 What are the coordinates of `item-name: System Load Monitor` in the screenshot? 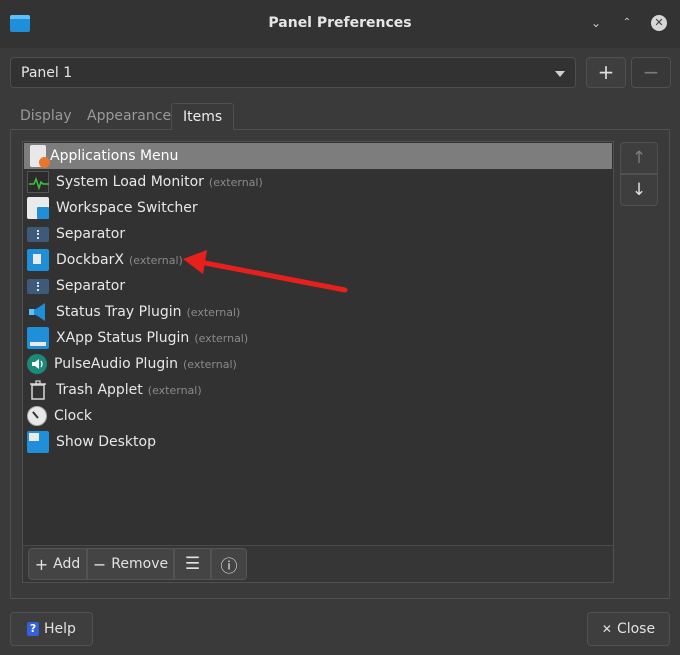 It's located at (130, 182).